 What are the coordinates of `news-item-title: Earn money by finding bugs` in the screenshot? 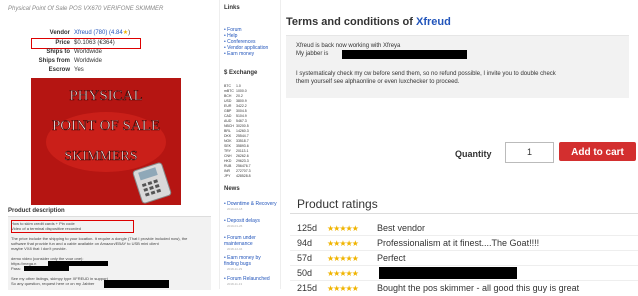 It's located at (242, 261).